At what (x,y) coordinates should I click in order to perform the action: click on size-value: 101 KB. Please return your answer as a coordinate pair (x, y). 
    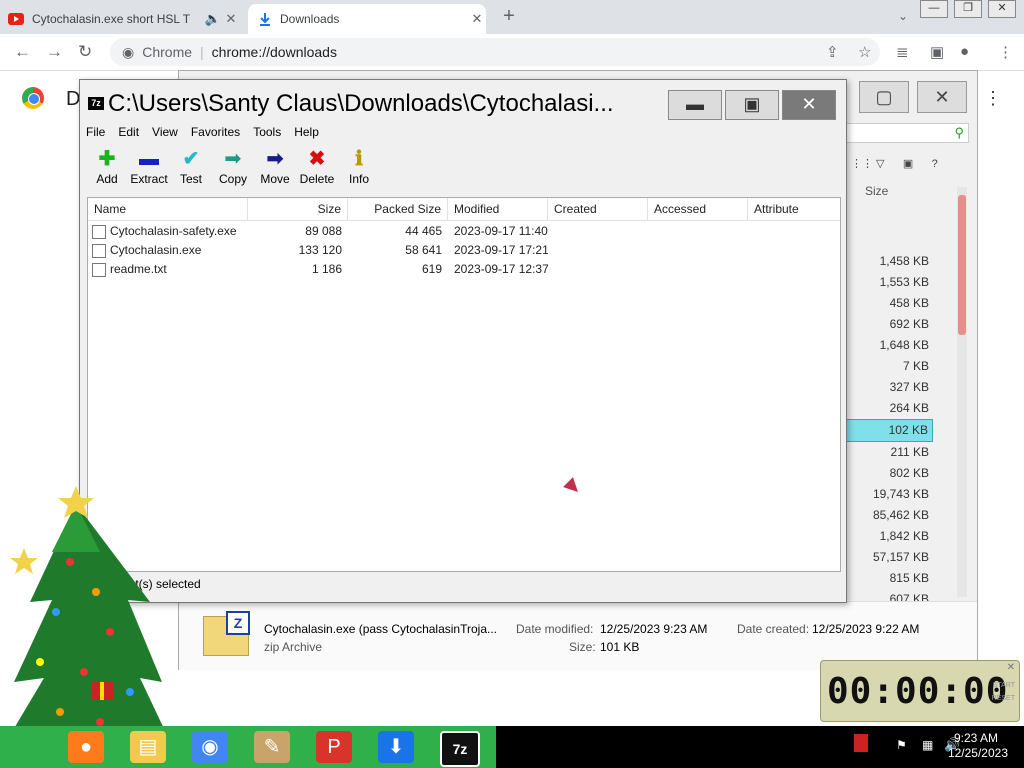
    Looking at the image, I should click on (620, 647).